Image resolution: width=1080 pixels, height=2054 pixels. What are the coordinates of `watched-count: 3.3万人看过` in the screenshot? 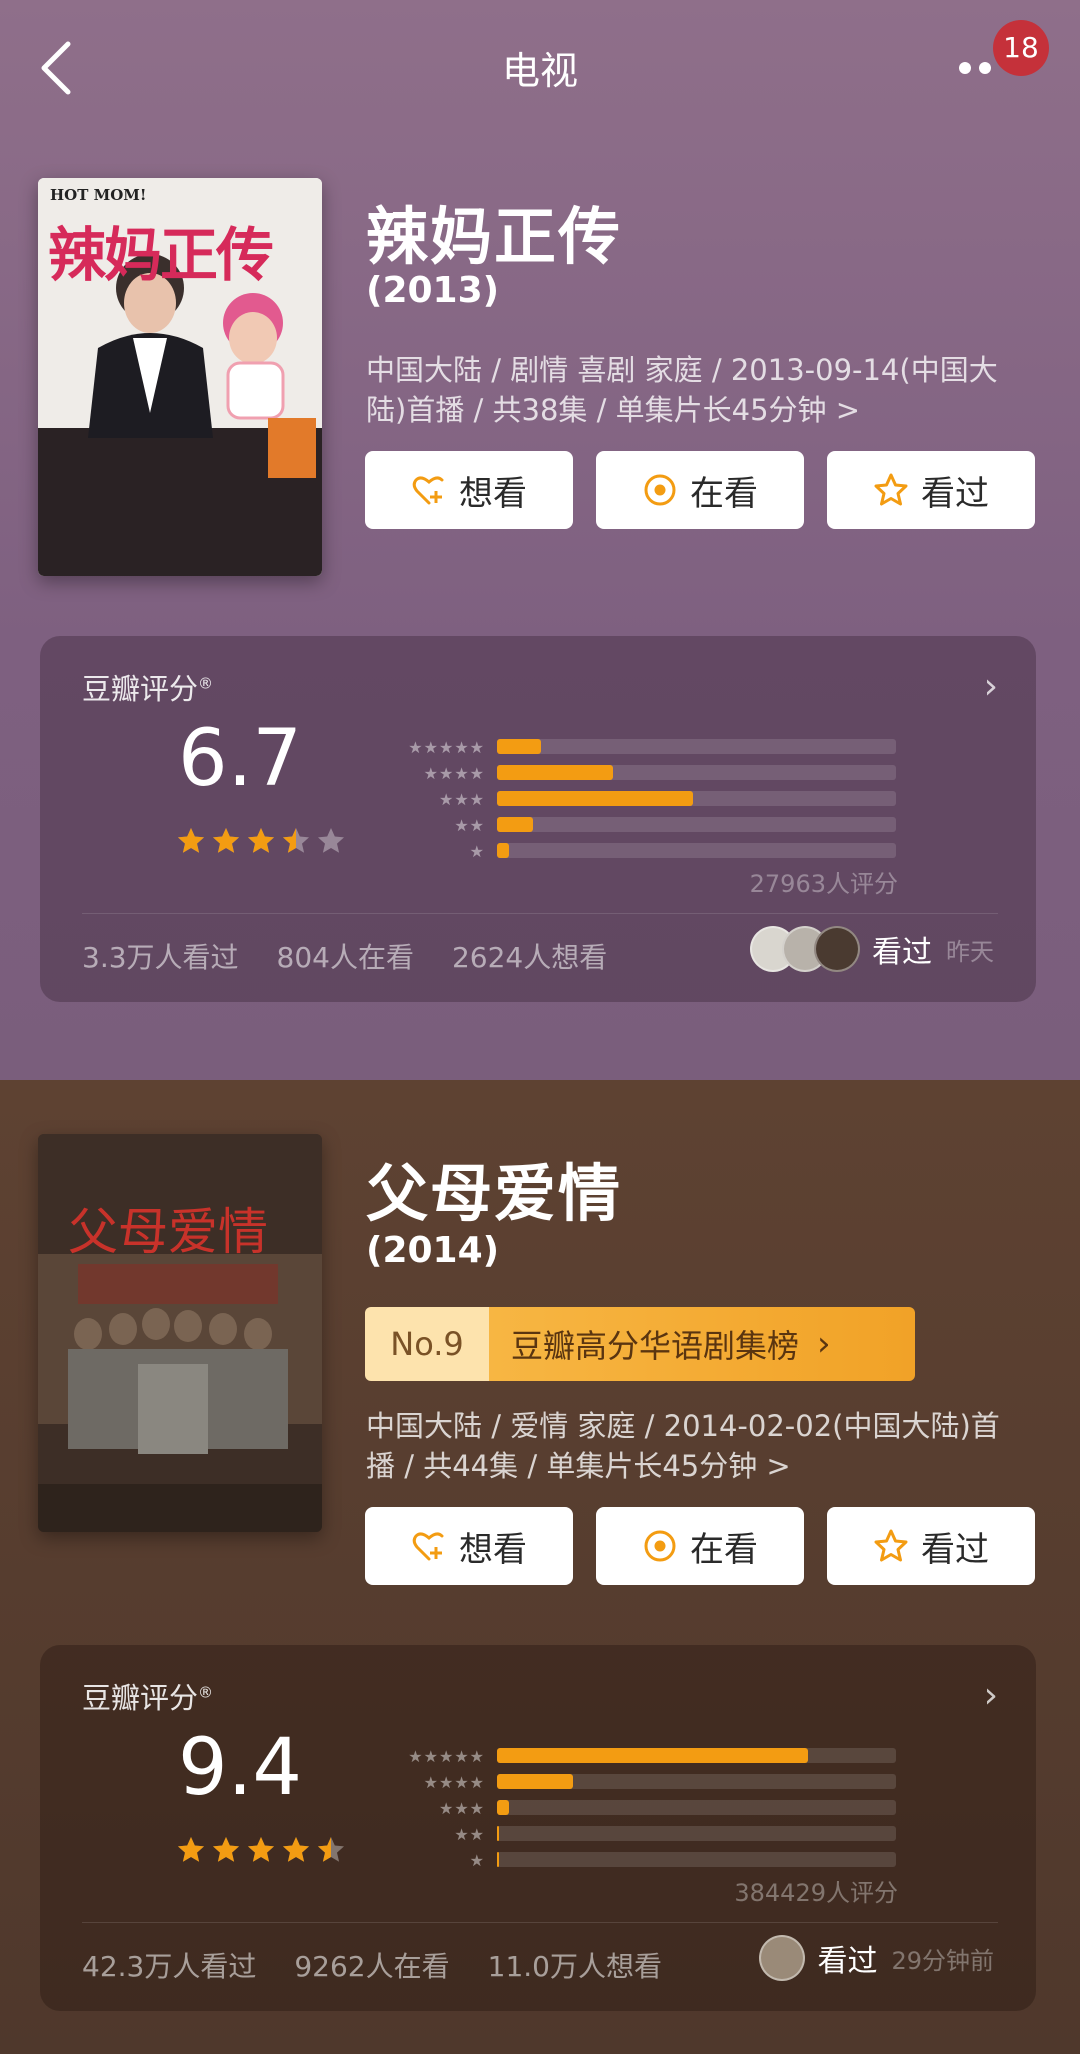 It's located at (160, 956).